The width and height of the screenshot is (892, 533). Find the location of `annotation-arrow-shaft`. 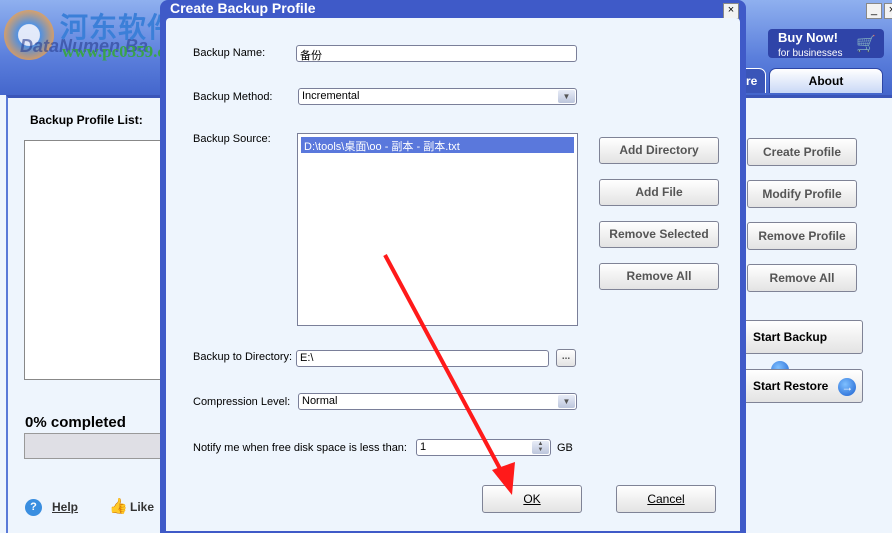

annotation-arrow-shaft is located at coordinates (445, 366).